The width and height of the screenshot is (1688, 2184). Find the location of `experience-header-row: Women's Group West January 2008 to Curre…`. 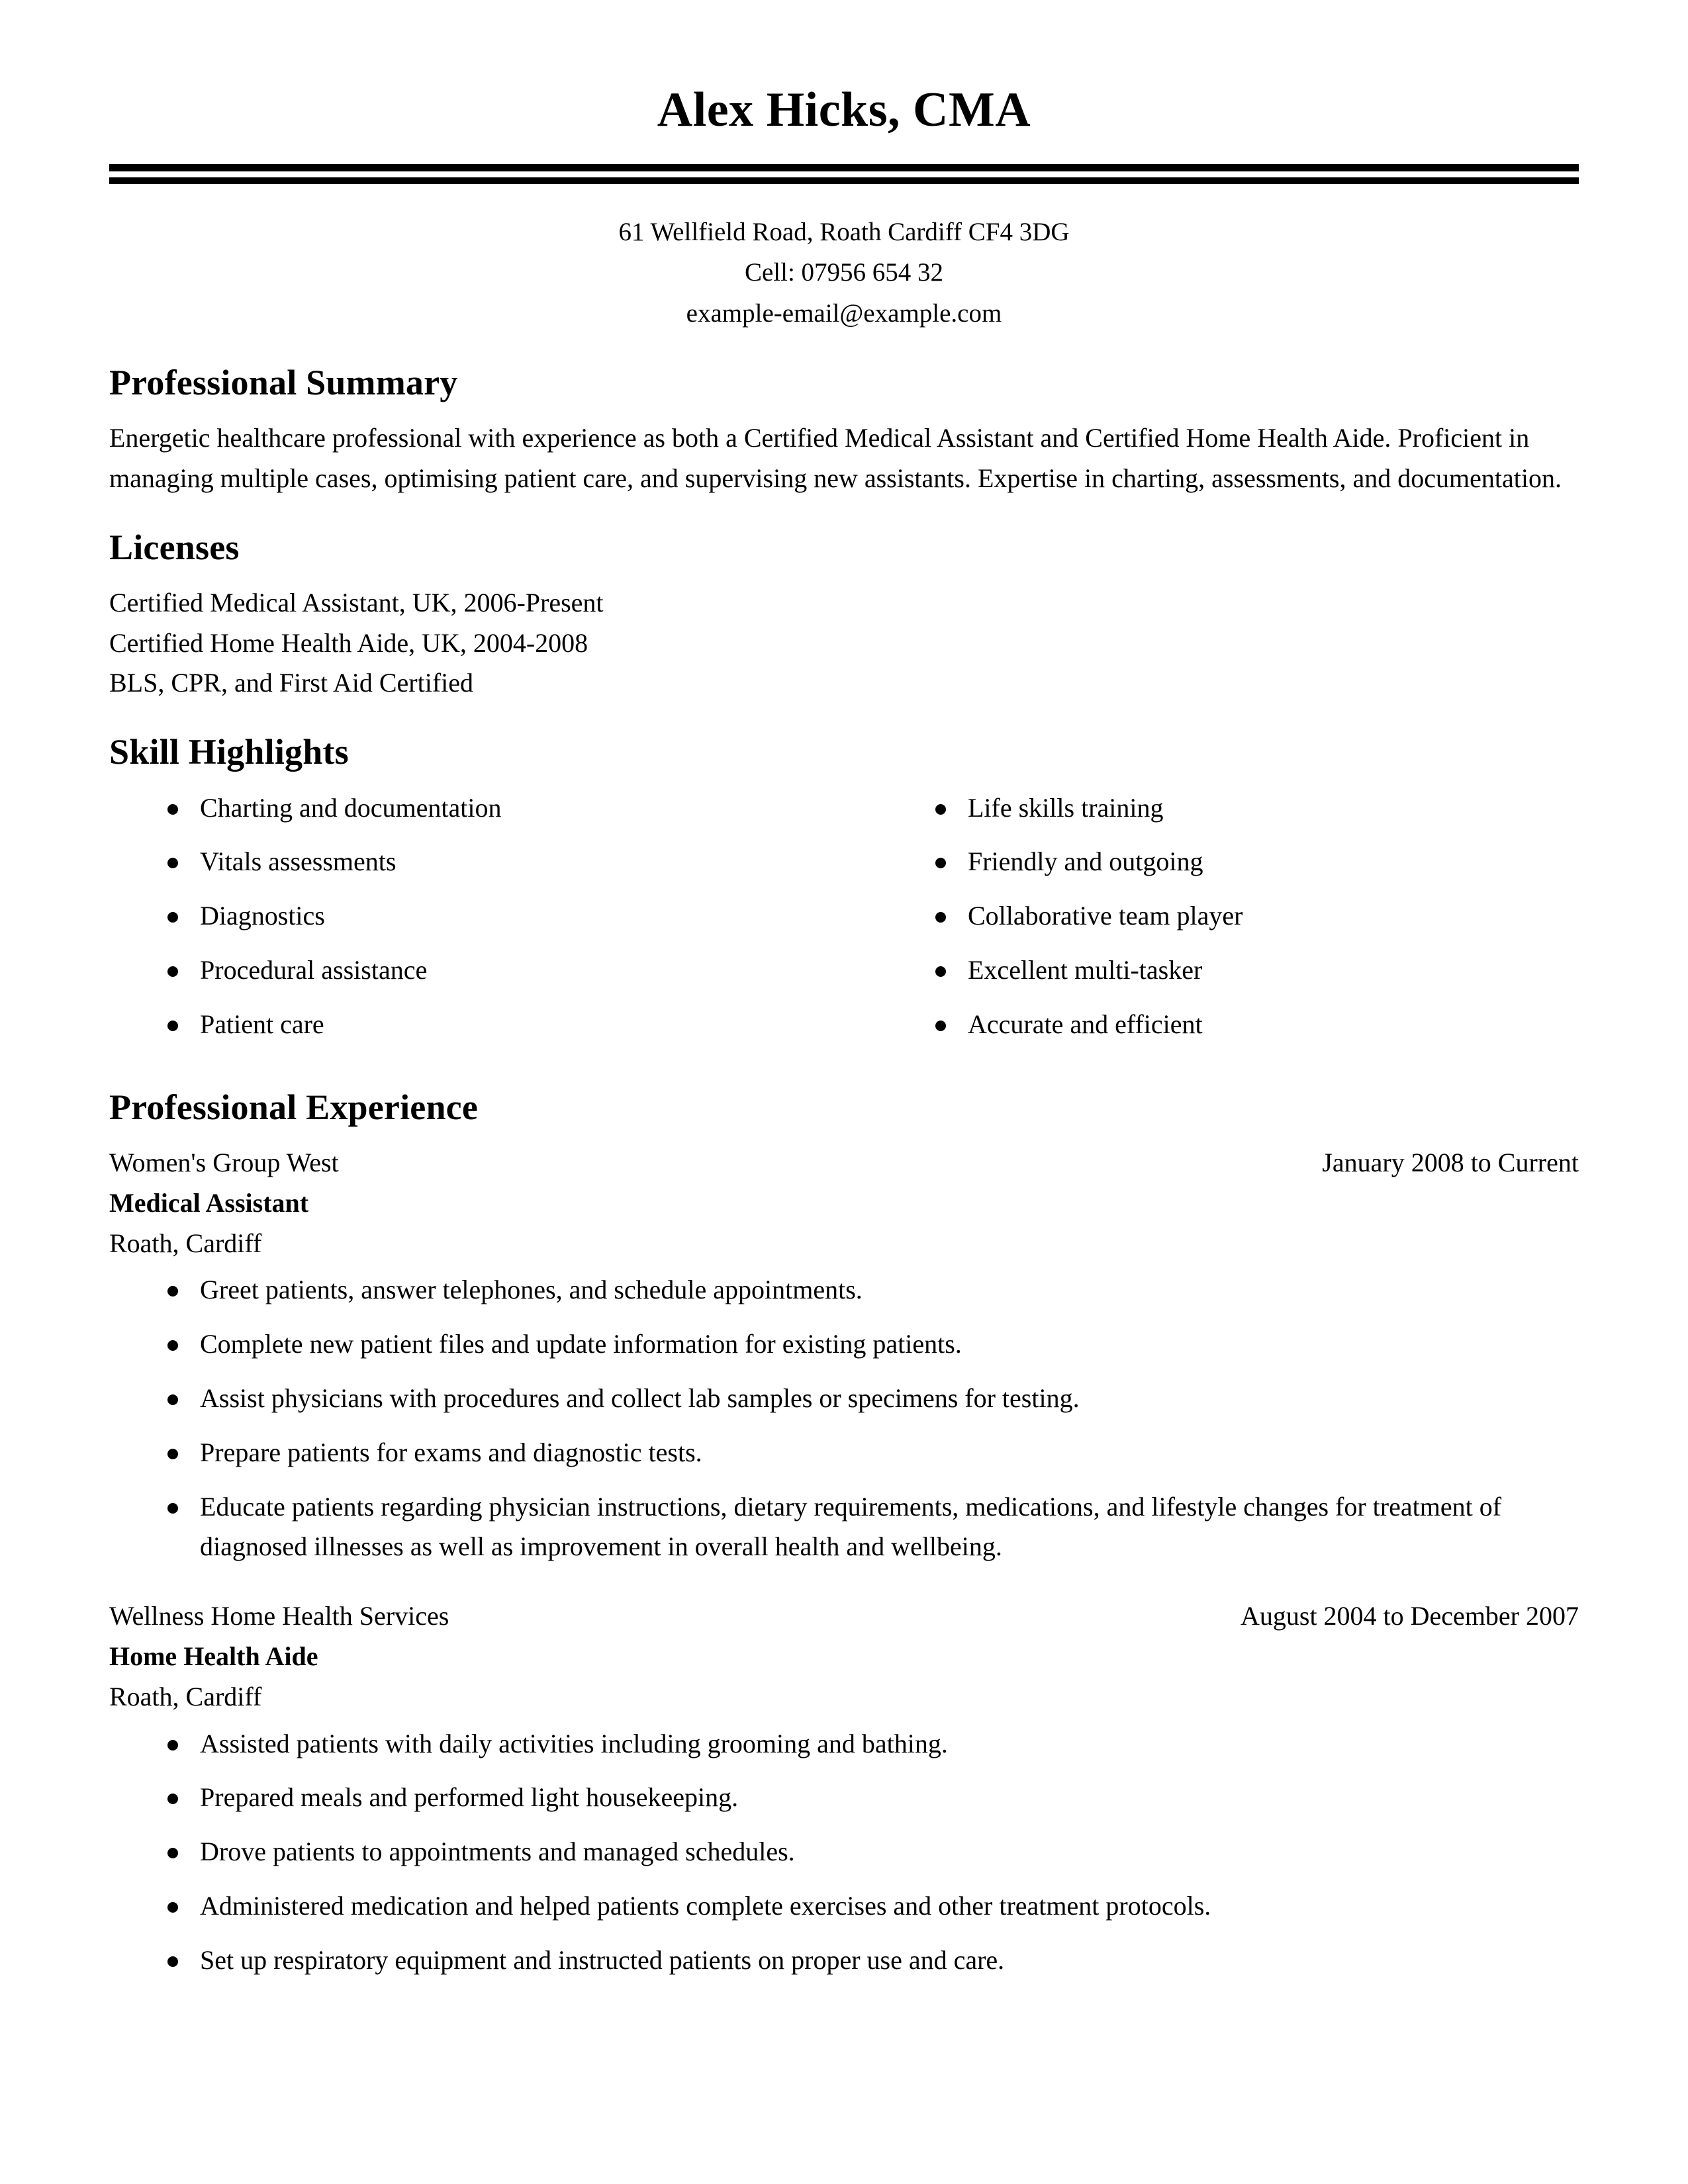

experience-header-row: Women's Group West January 2008 to Curre… is located at coordinates (844, 1163).